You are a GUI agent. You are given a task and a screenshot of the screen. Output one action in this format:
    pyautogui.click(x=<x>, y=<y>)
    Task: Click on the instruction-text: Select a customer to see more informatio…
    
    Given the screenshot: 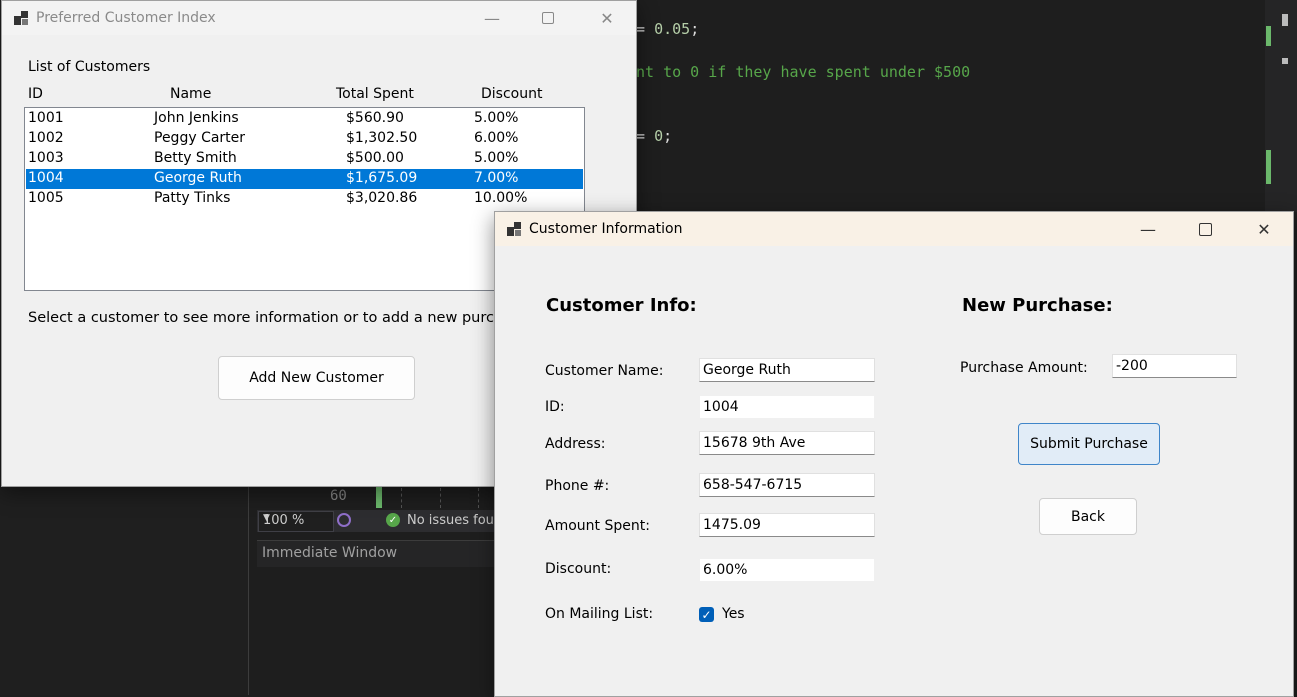 What is the action you would take?
    pyautogui.click(x=281, y=318)
    